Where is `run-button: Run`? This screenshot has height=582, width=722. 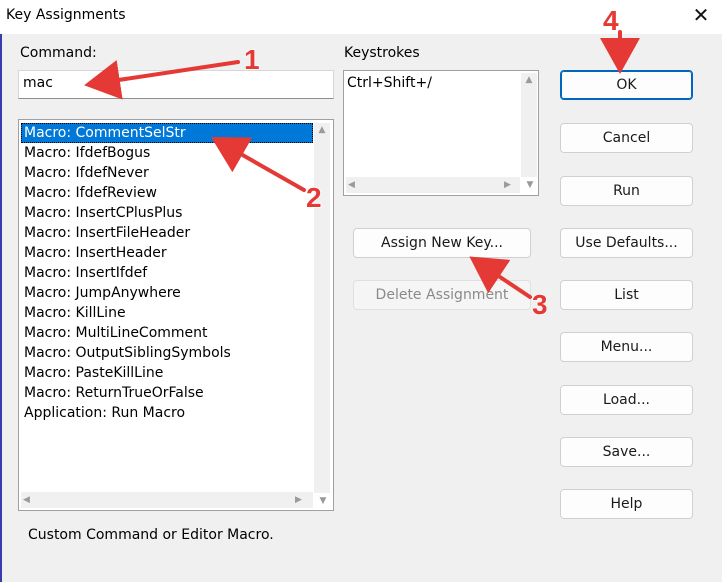 run-button: Run is located at coordinates (626, 191).